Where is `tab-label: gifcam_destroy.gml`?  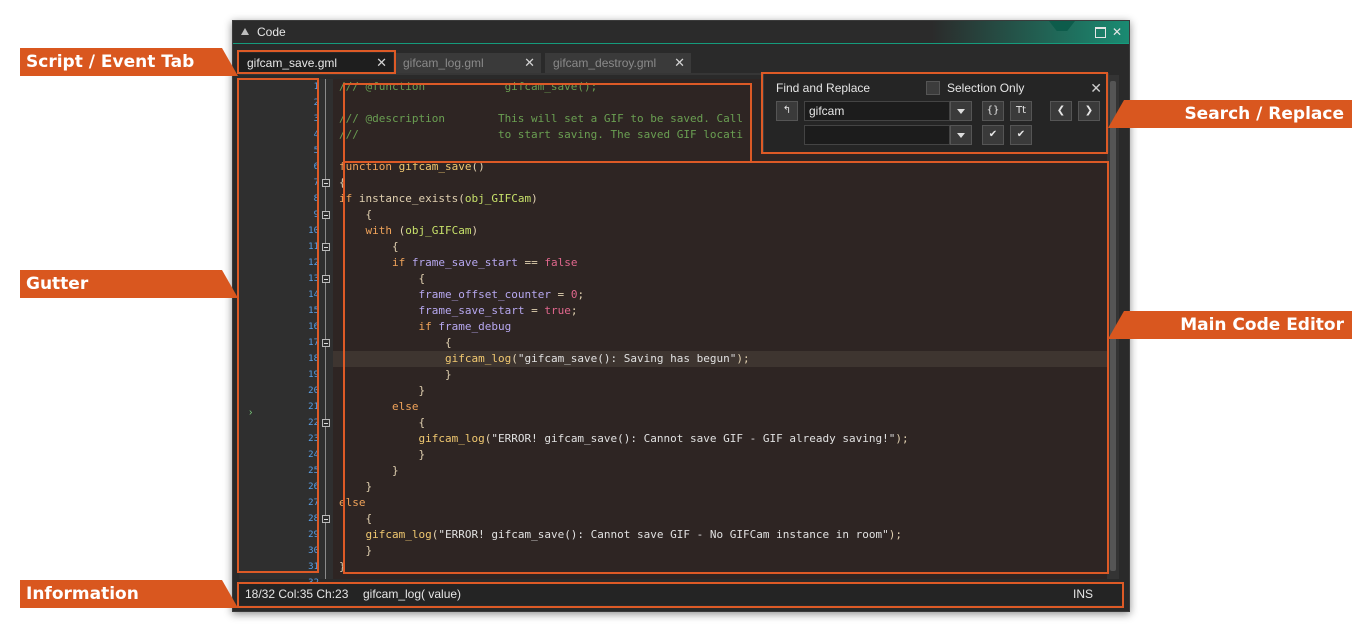
tab-label: gifcam_destroy.gml is located at coordinates (605, 63).